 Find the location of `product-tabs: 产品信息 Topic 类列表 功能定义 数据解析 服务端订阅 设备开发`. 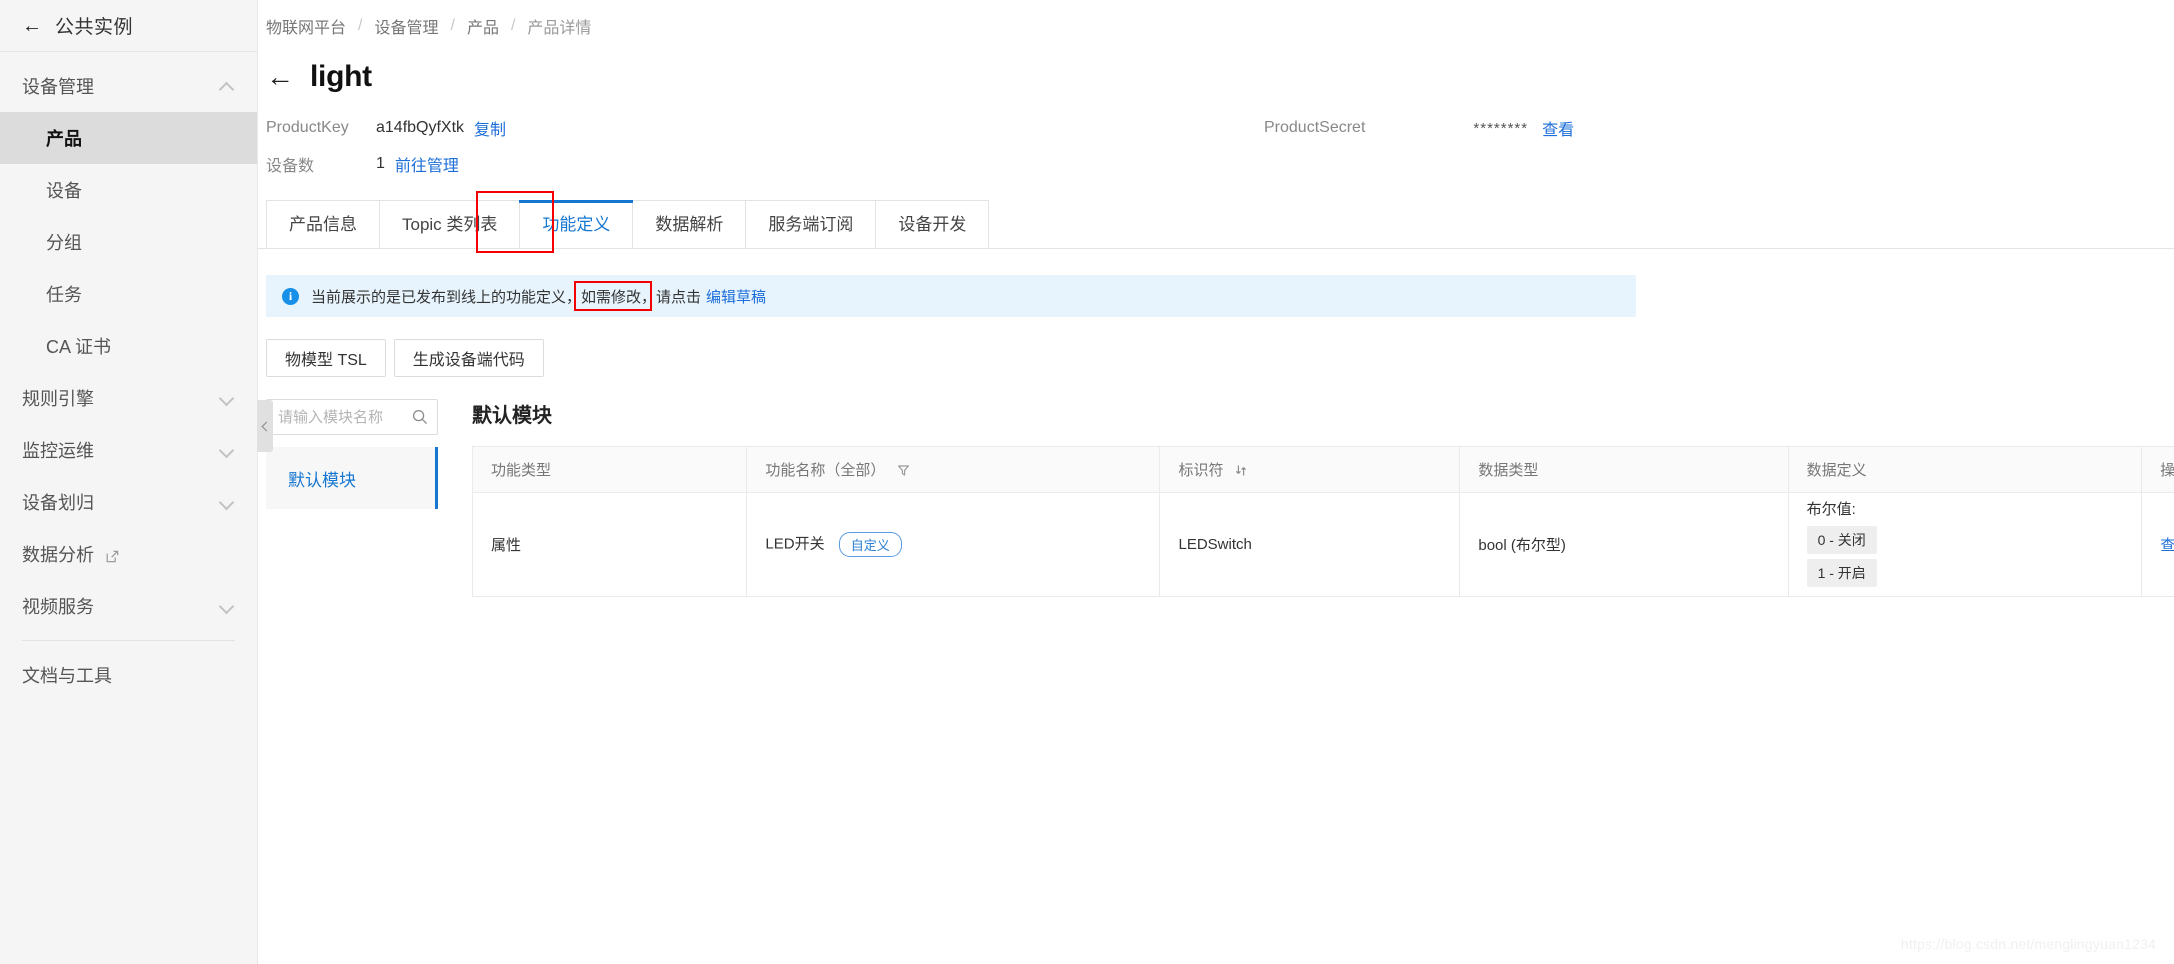

product-tabs: 产品信息 Topic 类列表 功能定义 数据解析 服务端订阅 设备开发 is located at coordinates (1216, 222).